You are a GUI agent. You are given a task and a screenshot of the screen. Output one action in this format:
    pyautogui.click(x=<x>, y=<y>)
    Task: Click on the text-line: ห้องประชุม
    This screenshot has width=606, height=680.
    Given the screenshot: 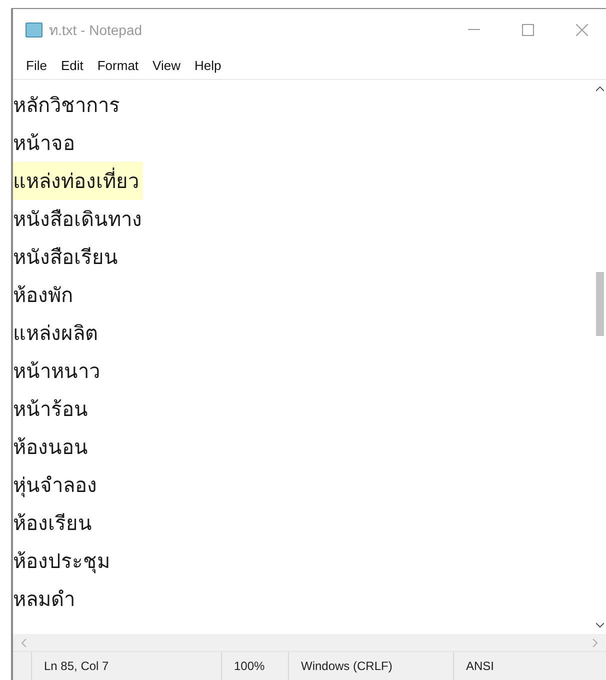 What is the action you would take?
    pyautogui.click(x=62, y=562)
    